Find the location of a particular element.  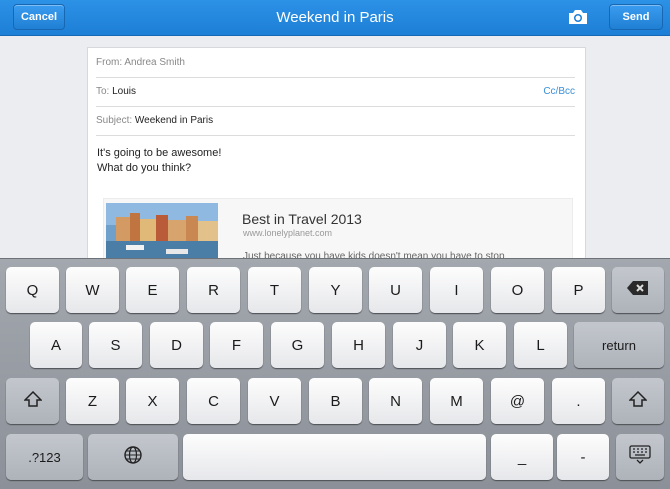

link-thumbnail-image is located at coordinates (162, 233).